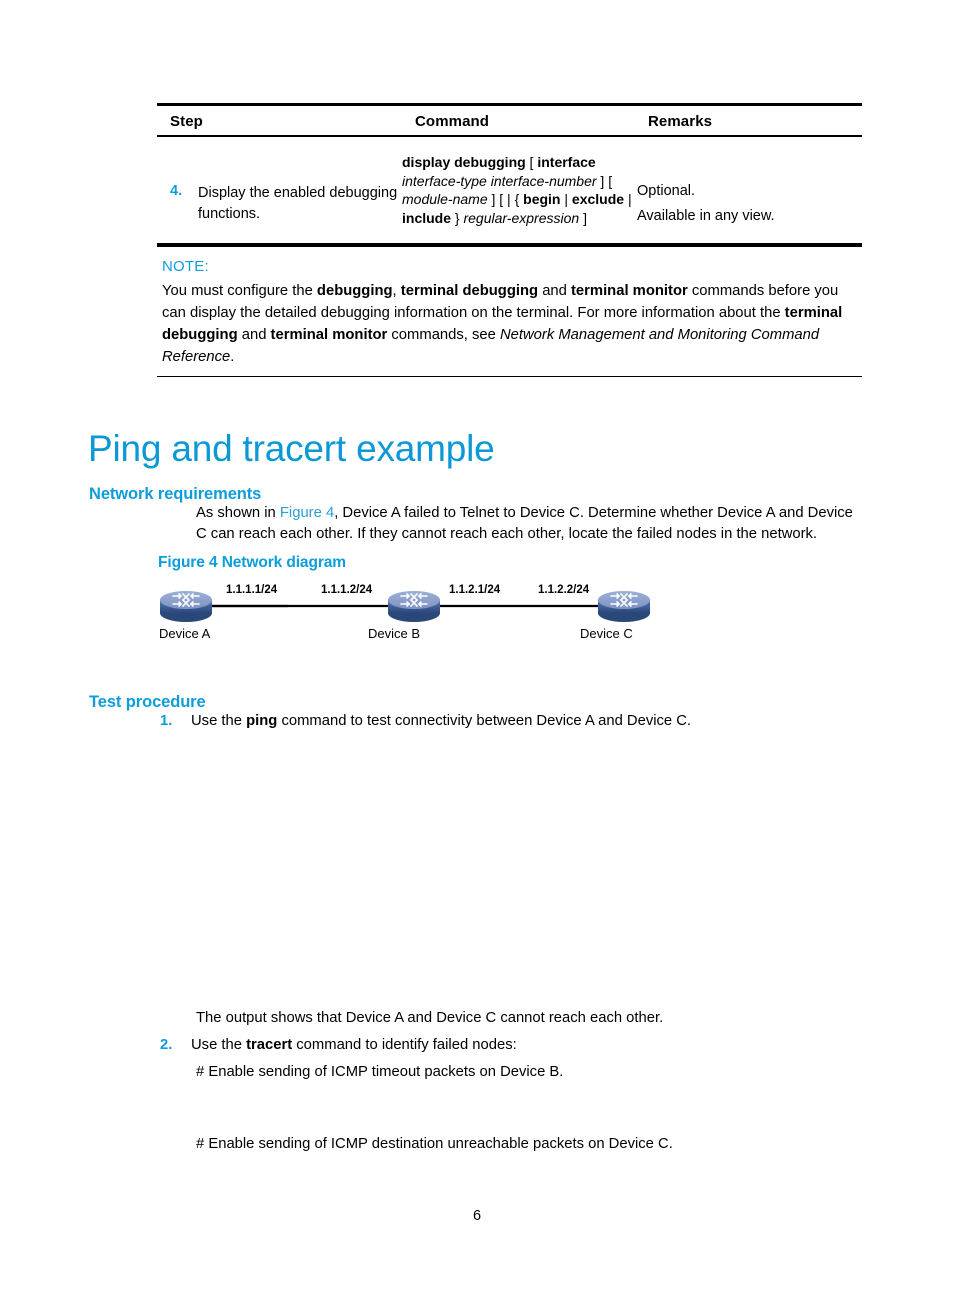  Describe the element at coordinates (185, 267) in the screenshot. I see `note-label: NOTE:` at that location.